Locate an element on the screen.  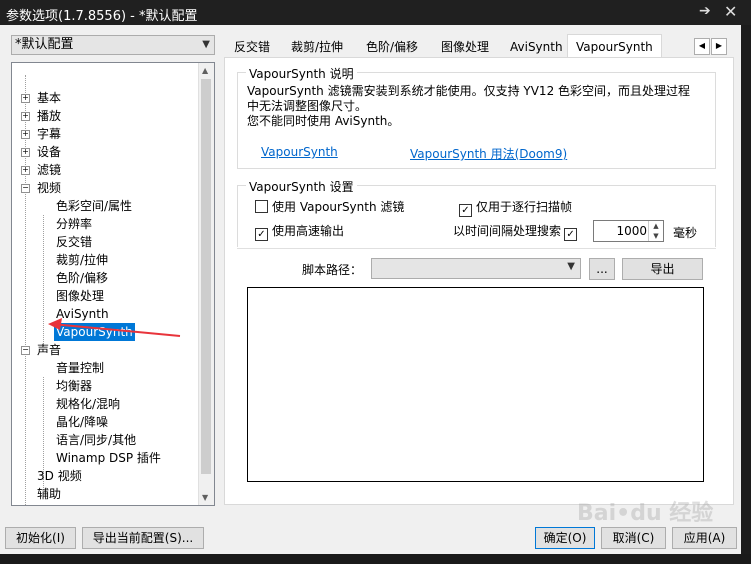
arrow-head is located at coordinates (55, 324).